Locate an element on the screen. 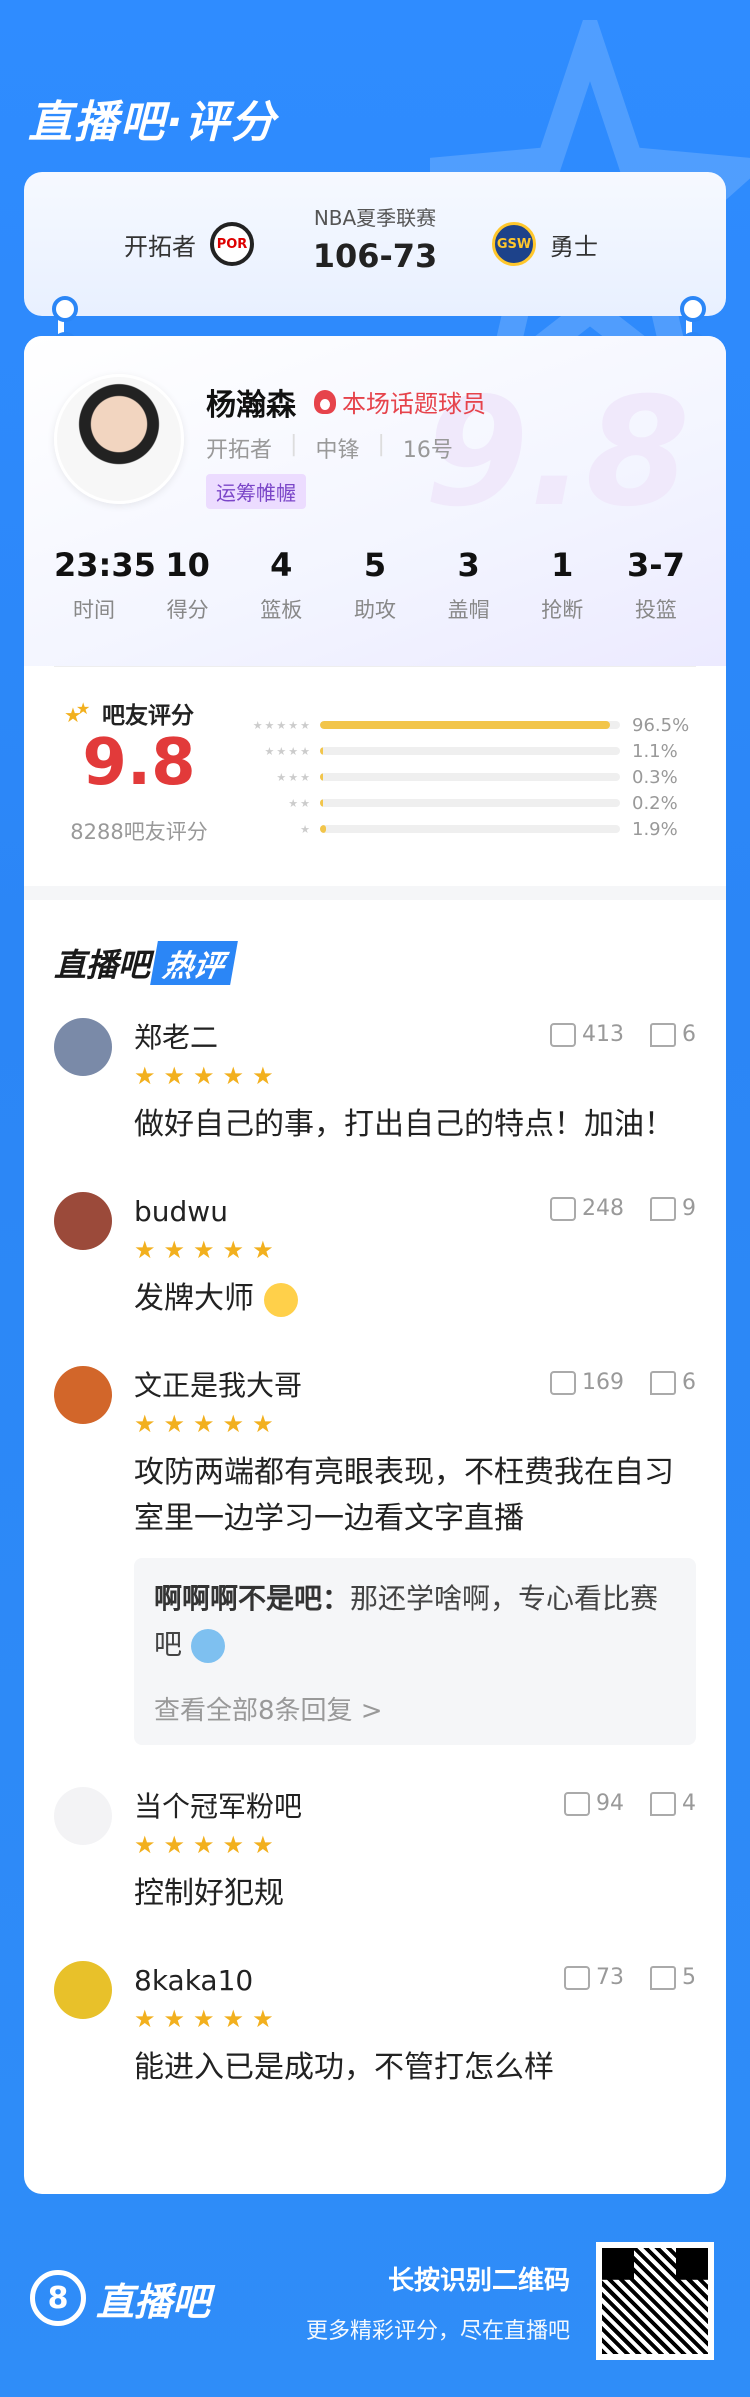  reply-preview: 啊啊啊不是吧：那还学啥啊，专心看比赛吧 查看全部8条回复 > is located at coordinates (415, 1651).